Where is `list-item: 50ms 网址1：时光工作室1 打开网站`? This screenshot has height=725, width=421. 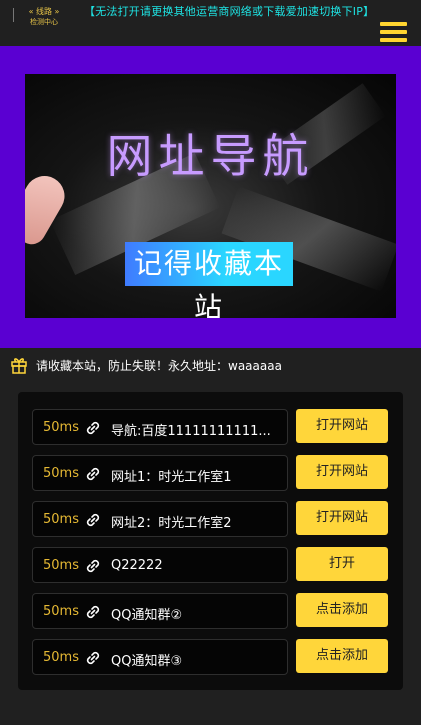 list-item: 50ms 网址1：时光工作室1 打开网站 is located at coordinates (210, 473).